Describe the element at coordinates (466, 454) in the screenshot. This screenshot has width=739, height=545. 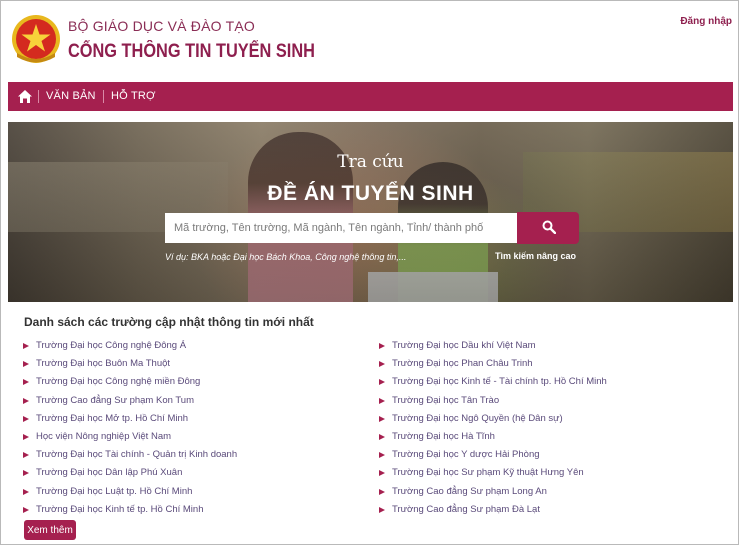
I see `school-link: Trường Đại học Y dược Hải Phòng` at that location.